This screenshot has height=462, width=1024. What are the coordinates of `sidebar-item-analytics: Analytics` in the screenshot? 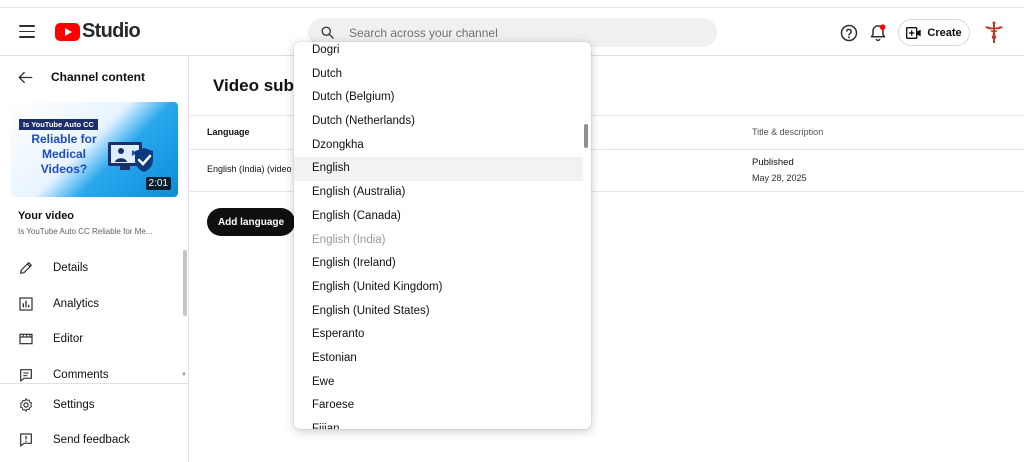 It's located at (58, 304).